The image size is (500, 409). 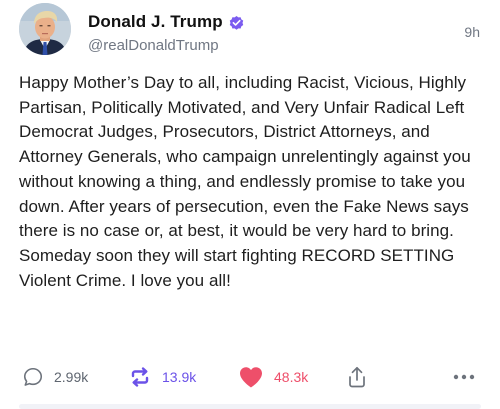 I want to click on verified-badge-icon, so click(x=236, y=22).